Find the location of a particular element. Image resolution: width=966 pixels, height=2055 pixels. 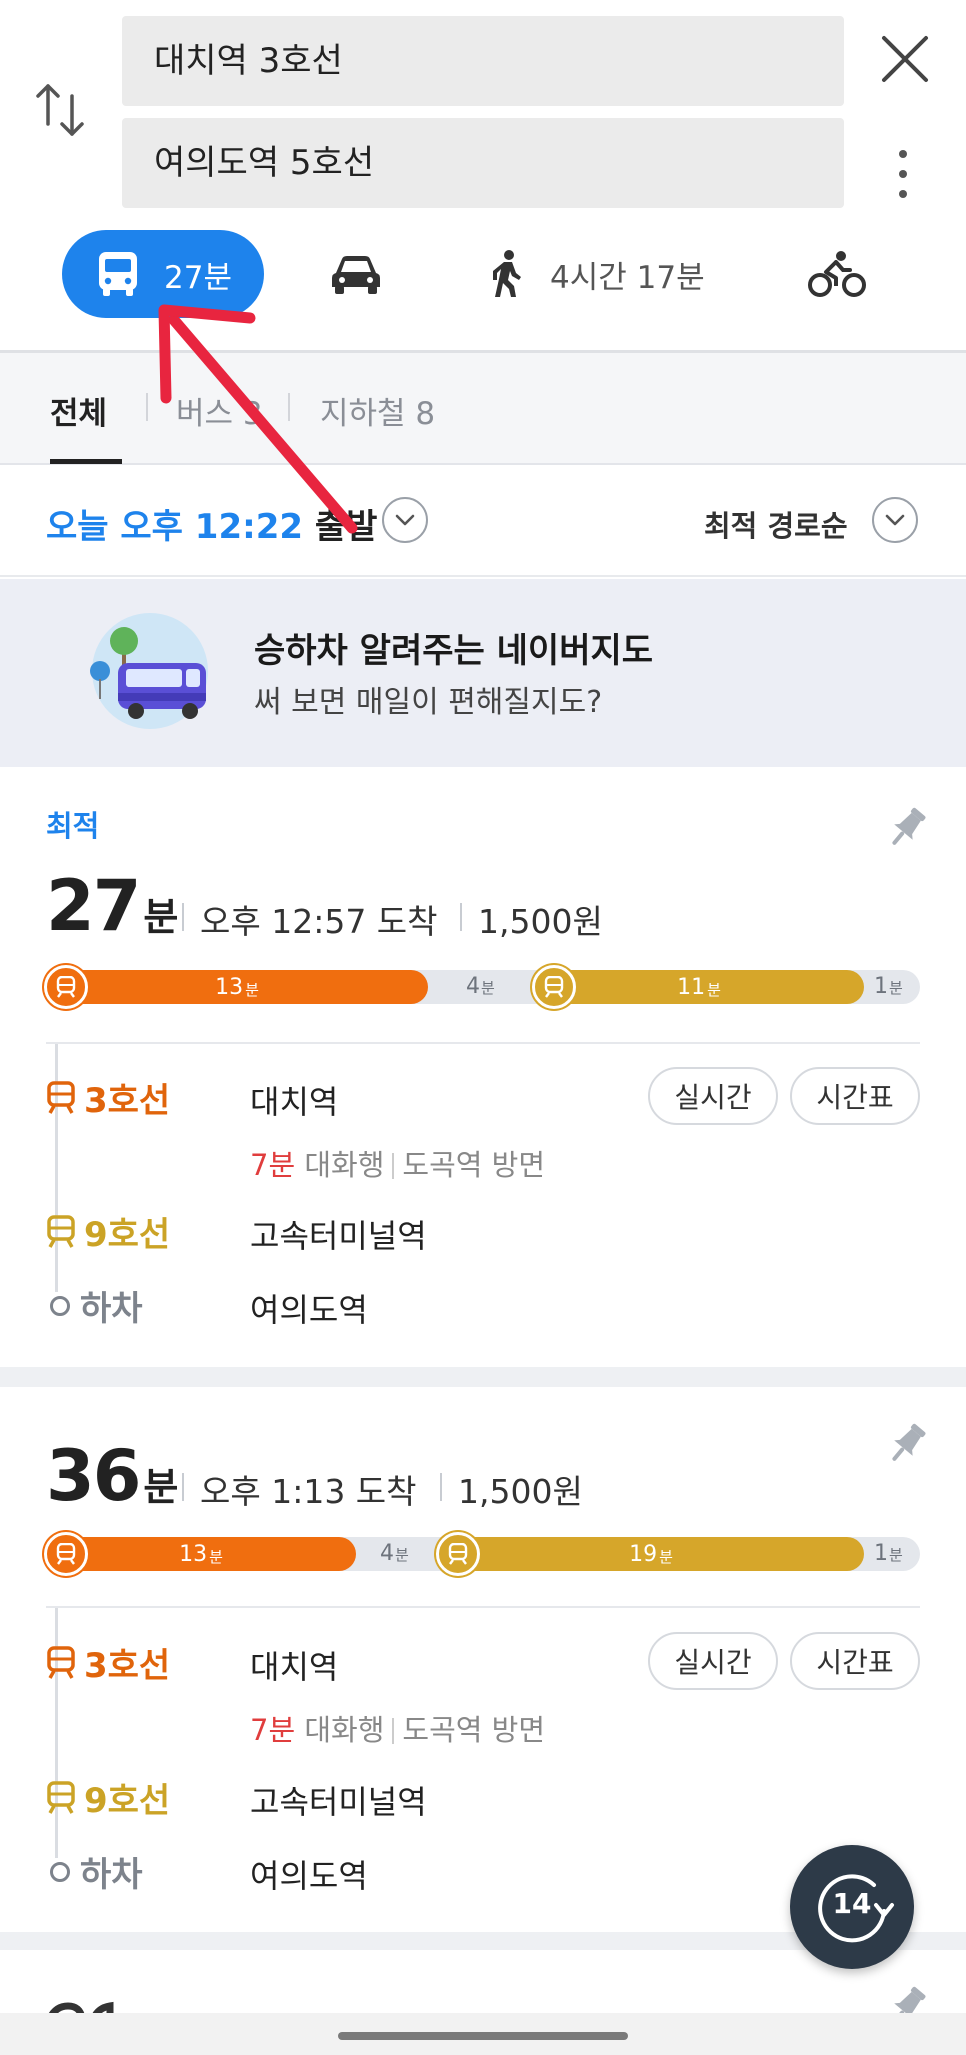

duration-unit: 분 is located at coordinates (161, 917).